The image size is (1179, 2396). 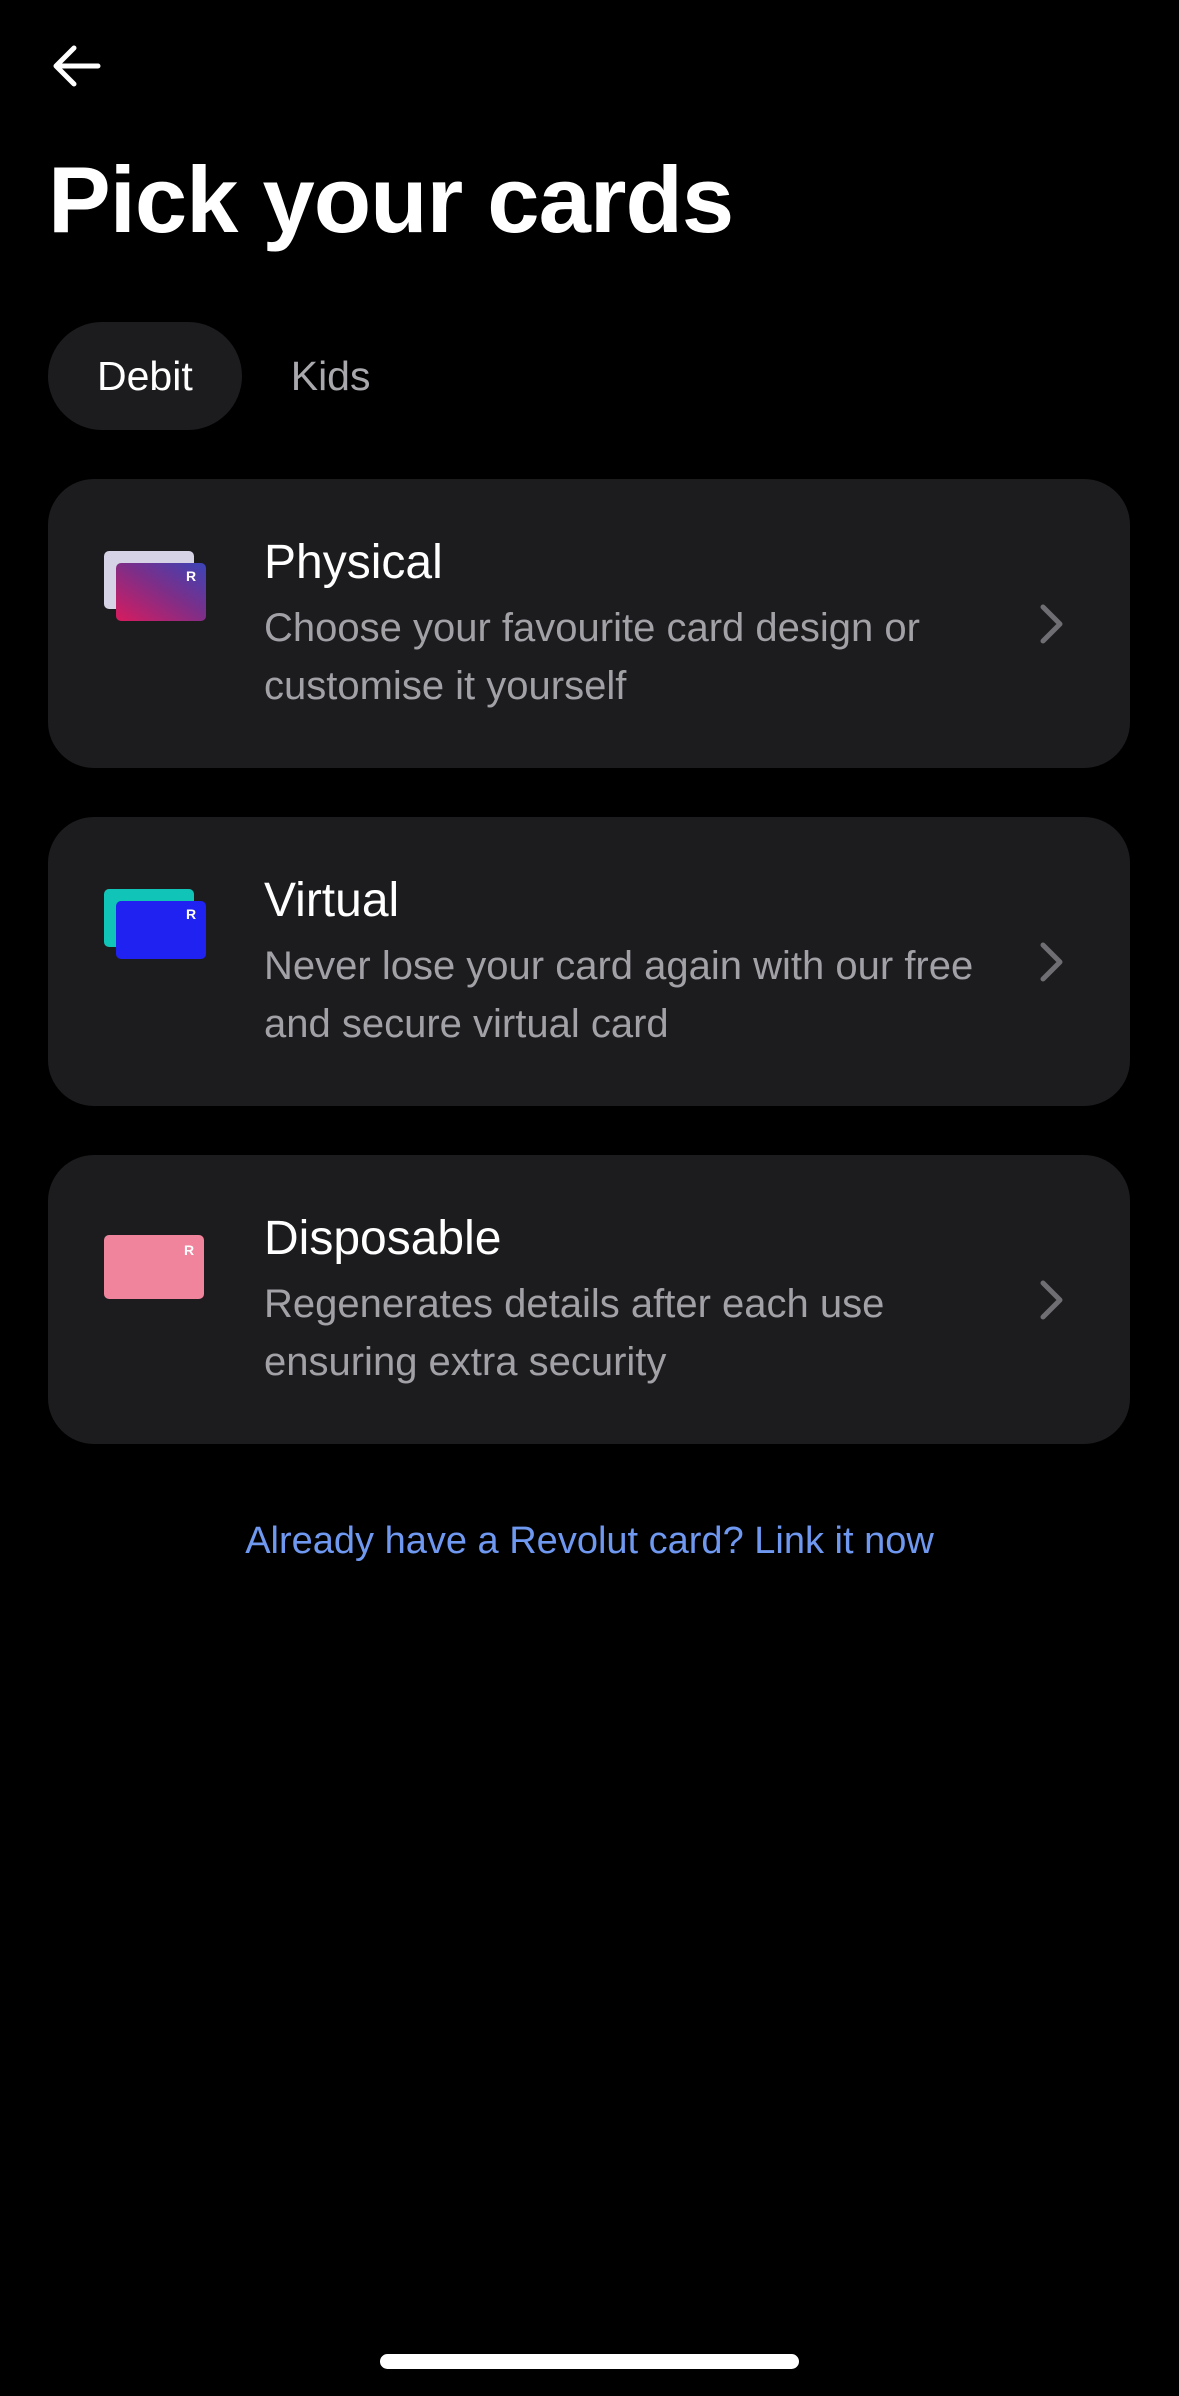 What do you see at coordinates (391, 199) in the screenshot?
I see `page-title: Pick your cards` at bounding box center [391, 199].